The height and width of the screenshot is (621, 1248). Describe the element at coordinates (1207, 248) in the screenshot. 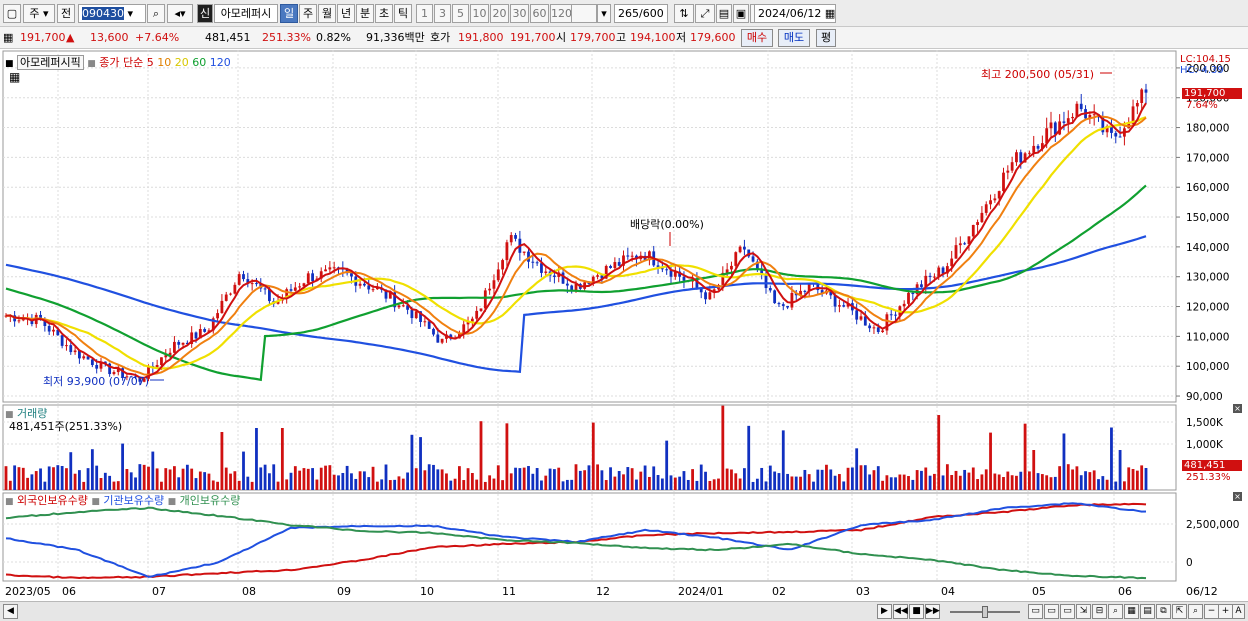

I see `y-tick-label: 140,000` at that location.